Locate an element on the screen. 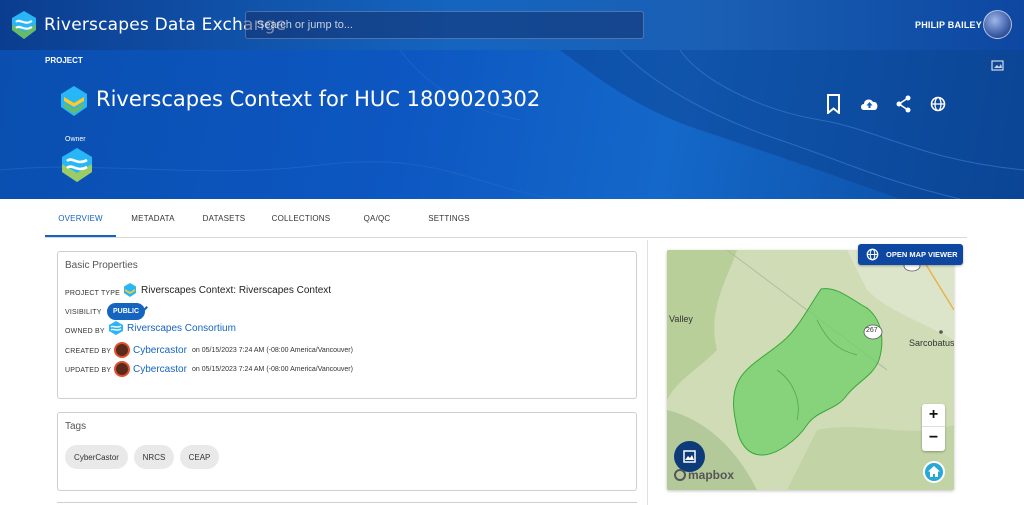 The width and height of the screenshot is (1024, 505). project-map: Valley 267 Sarcobatus + − mapbox is located at coordinates (810, 370).